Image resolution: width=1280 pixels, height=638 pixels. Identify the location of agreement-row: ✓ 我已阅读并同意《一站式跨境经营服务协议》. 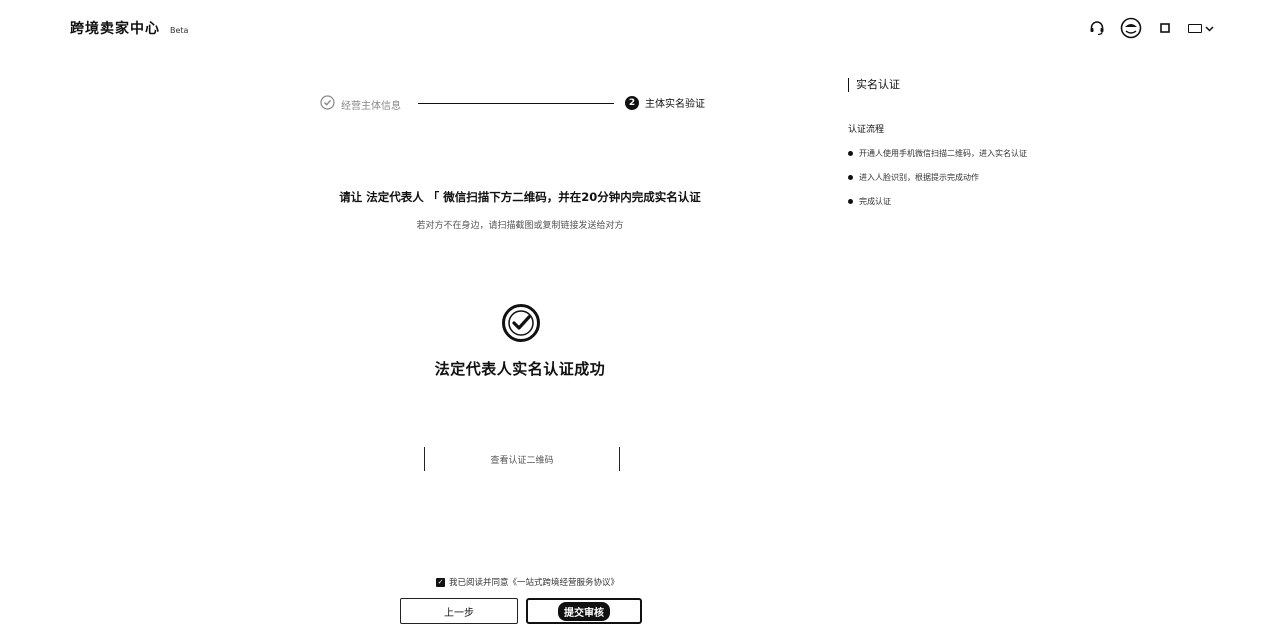
(527, 582).